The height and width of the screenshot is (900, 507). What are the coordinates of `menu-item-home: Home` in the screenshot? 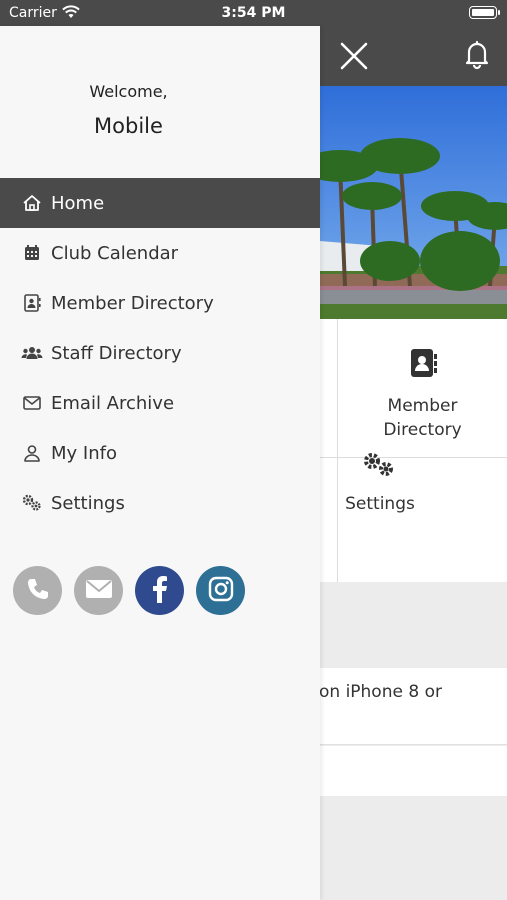 It's located at (160, 203).